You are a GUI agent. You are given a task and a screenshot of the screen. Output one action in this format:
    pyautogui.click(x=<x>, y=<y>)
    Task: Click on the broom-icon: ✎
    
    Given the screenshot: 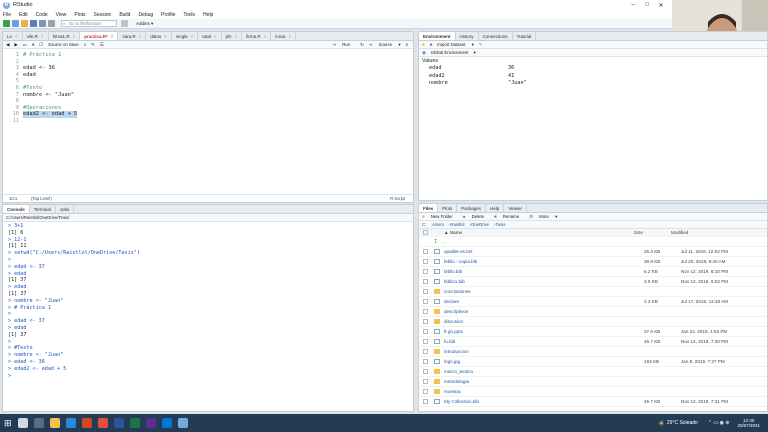 What is the action you would take?
    pyautogui.click(x=481, y=45)
    